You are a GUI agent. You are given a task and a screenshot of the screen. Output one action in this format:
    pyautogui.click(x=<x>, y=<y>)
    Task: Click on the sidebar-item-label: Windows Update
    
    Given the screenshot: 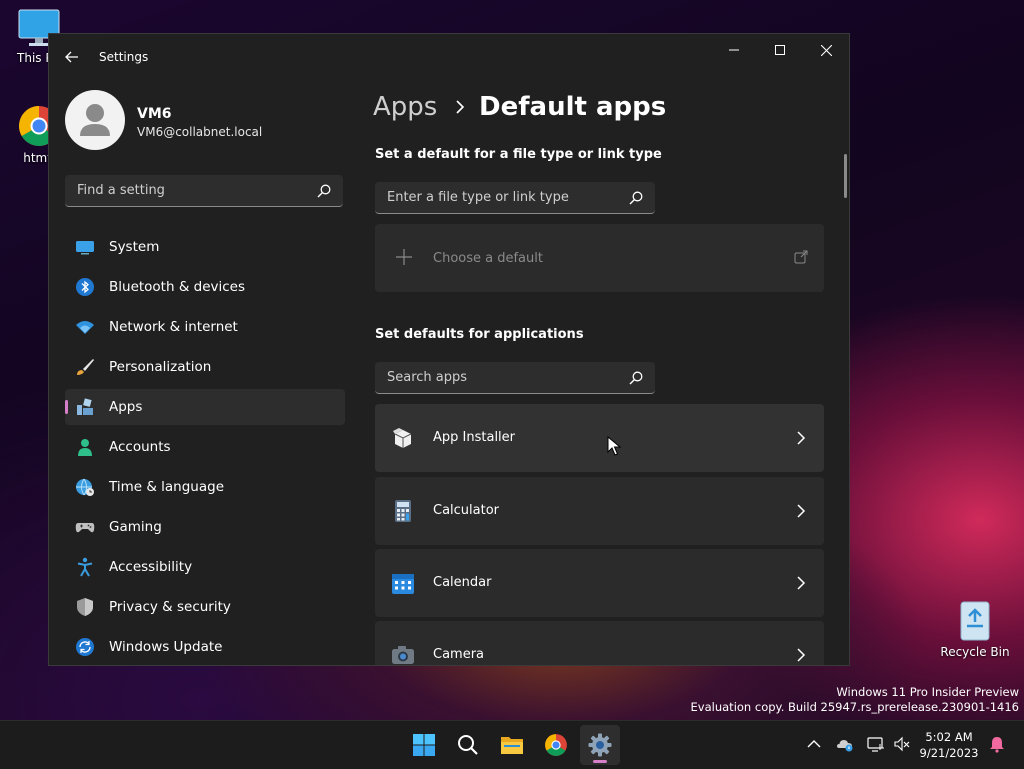 What is the action you would take?
    pyautogui.click(x=166, y=647)
    